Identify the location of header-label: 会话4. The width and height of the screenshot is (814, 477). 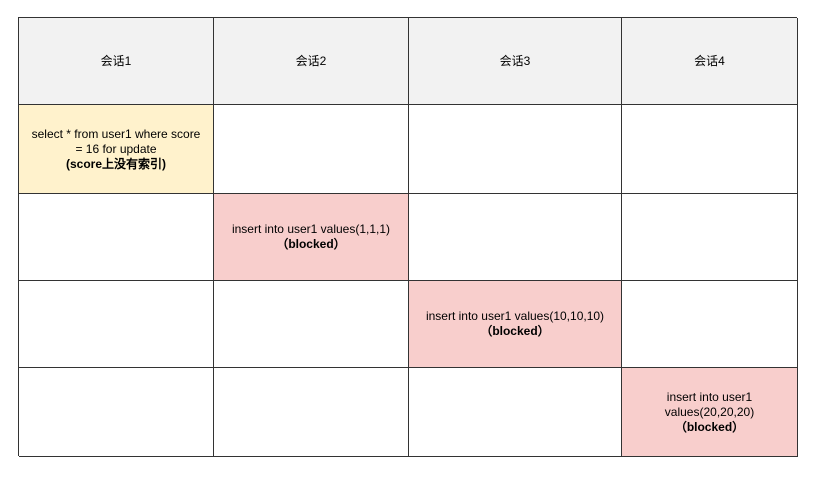
(709, 60).